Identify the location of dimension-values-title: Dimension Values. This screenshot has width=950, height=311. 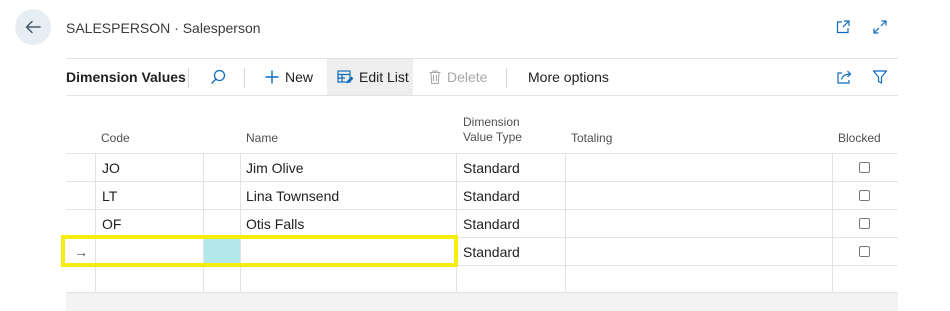
(126, 77).